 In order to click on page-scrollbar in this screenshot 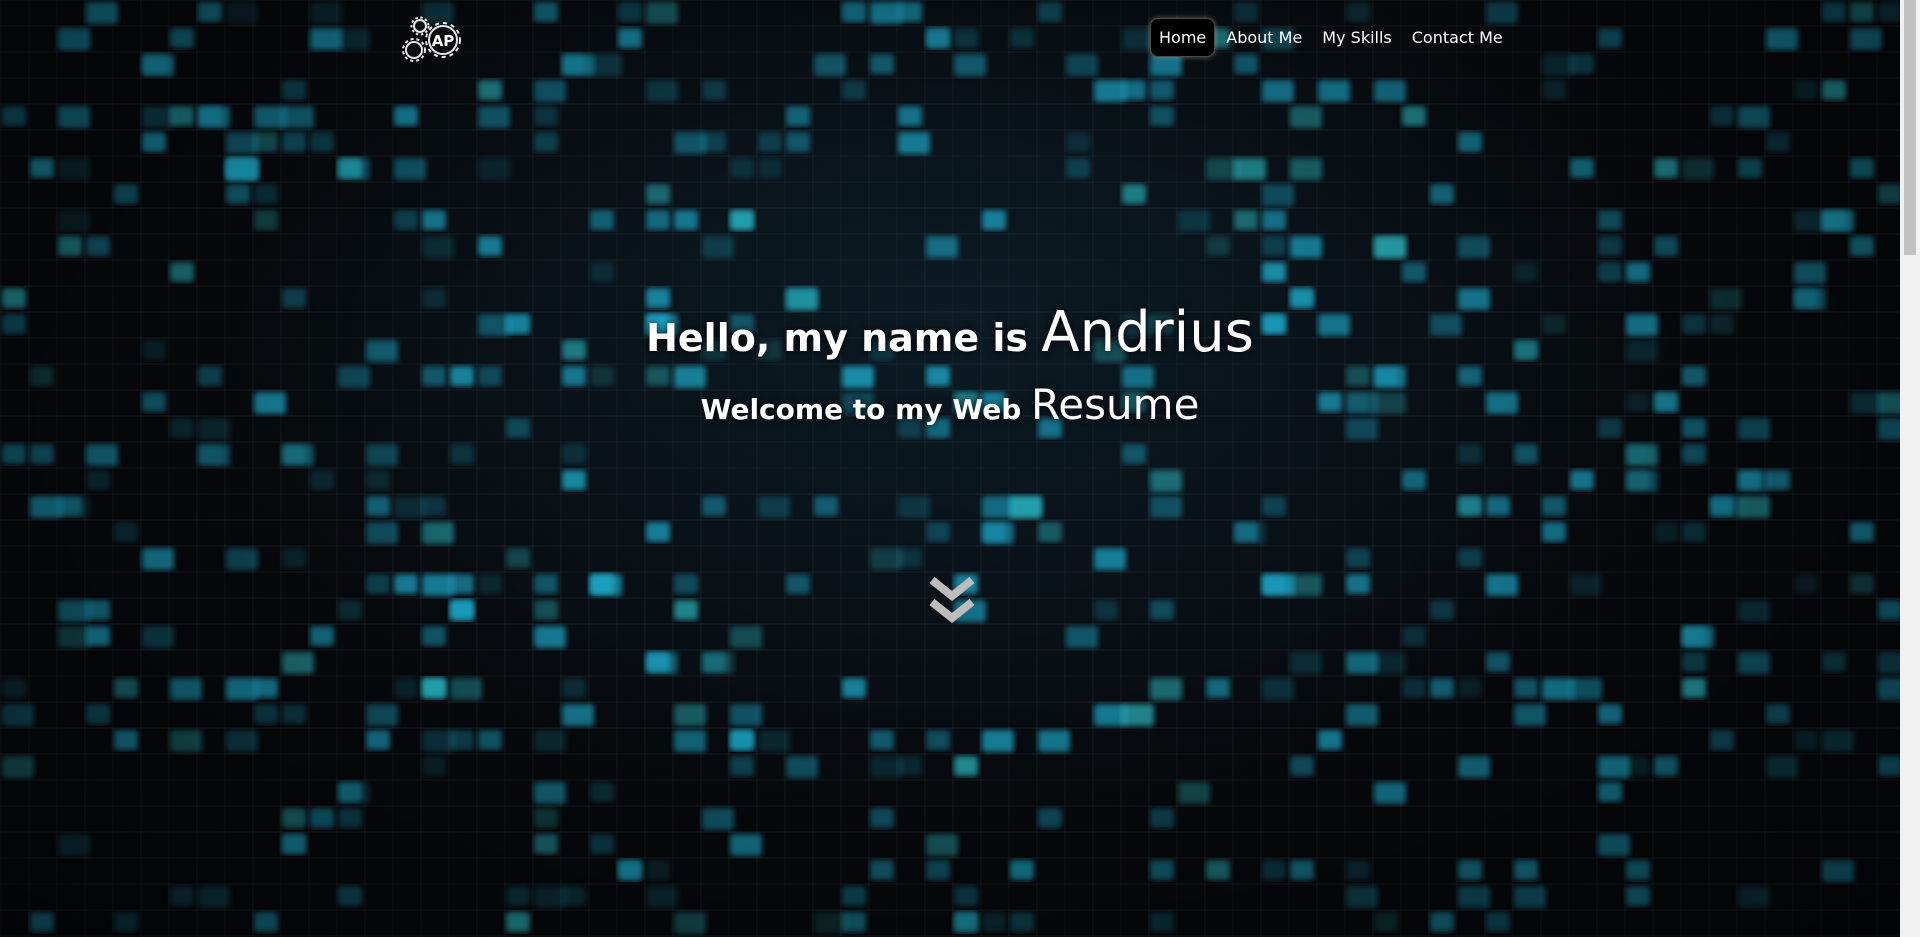, I will do `click(1910, 468)`.